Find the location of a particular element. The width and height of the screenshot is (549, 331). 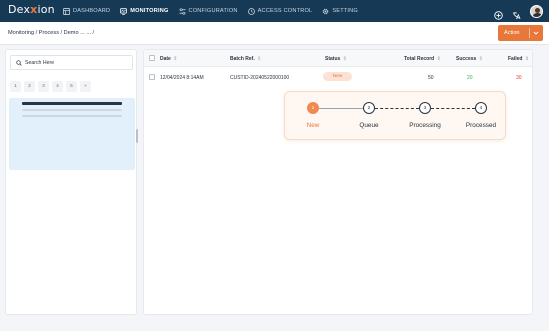

translate-icon is located at coordinates (516, 13).